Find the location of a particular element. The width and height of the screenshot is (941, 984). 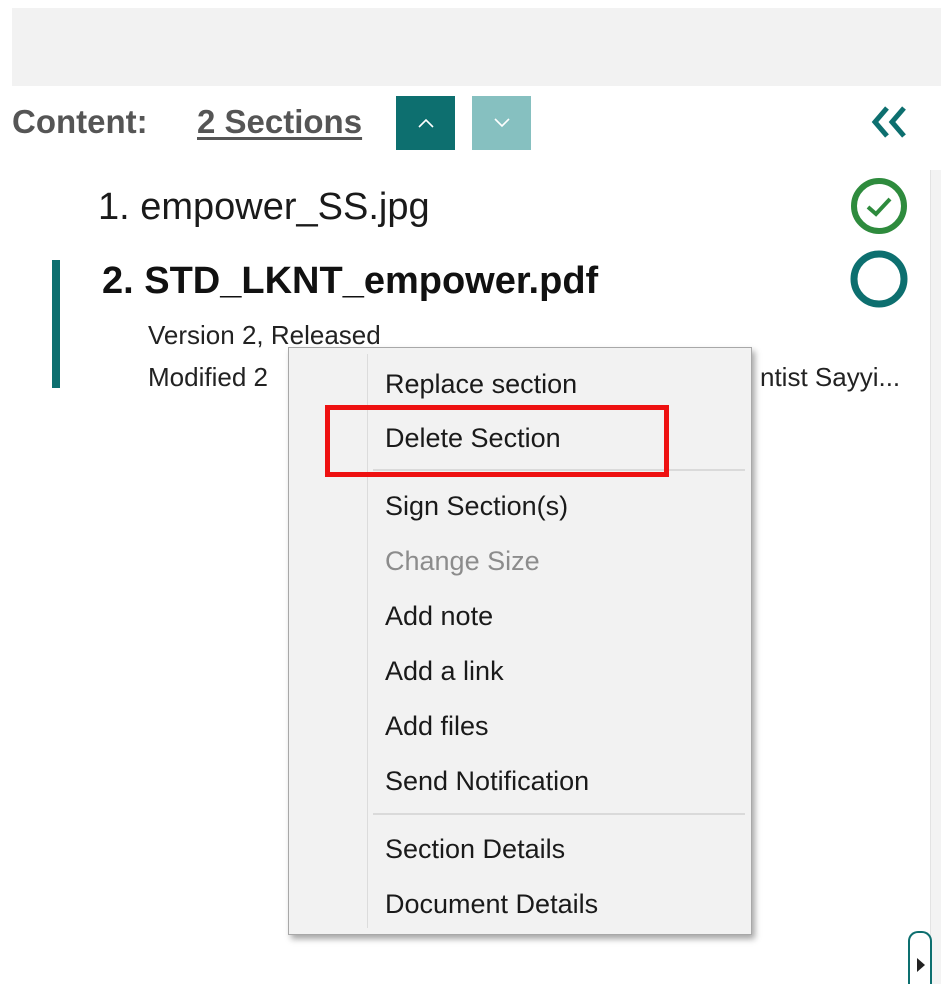

next-section-button is located at coordinates (501, 123).